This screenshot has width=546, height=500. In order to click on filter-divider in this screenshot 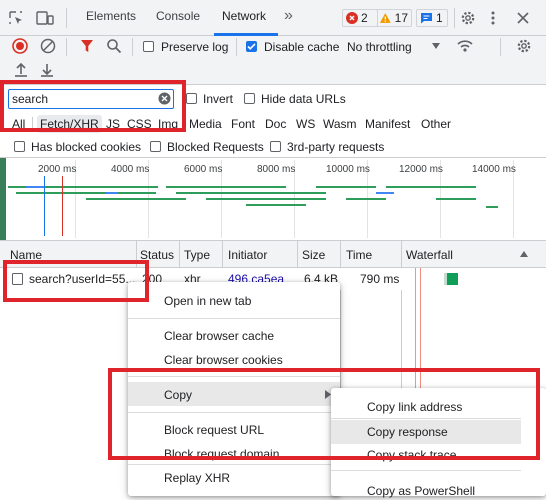, I will do `click(273, 157)`.